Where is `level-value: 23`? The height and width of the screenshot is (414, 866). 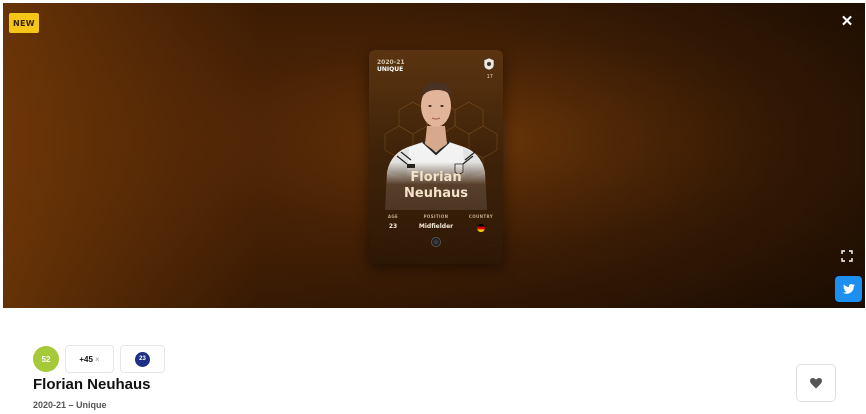 level-value: 23 is located at coordinates (142, 359).